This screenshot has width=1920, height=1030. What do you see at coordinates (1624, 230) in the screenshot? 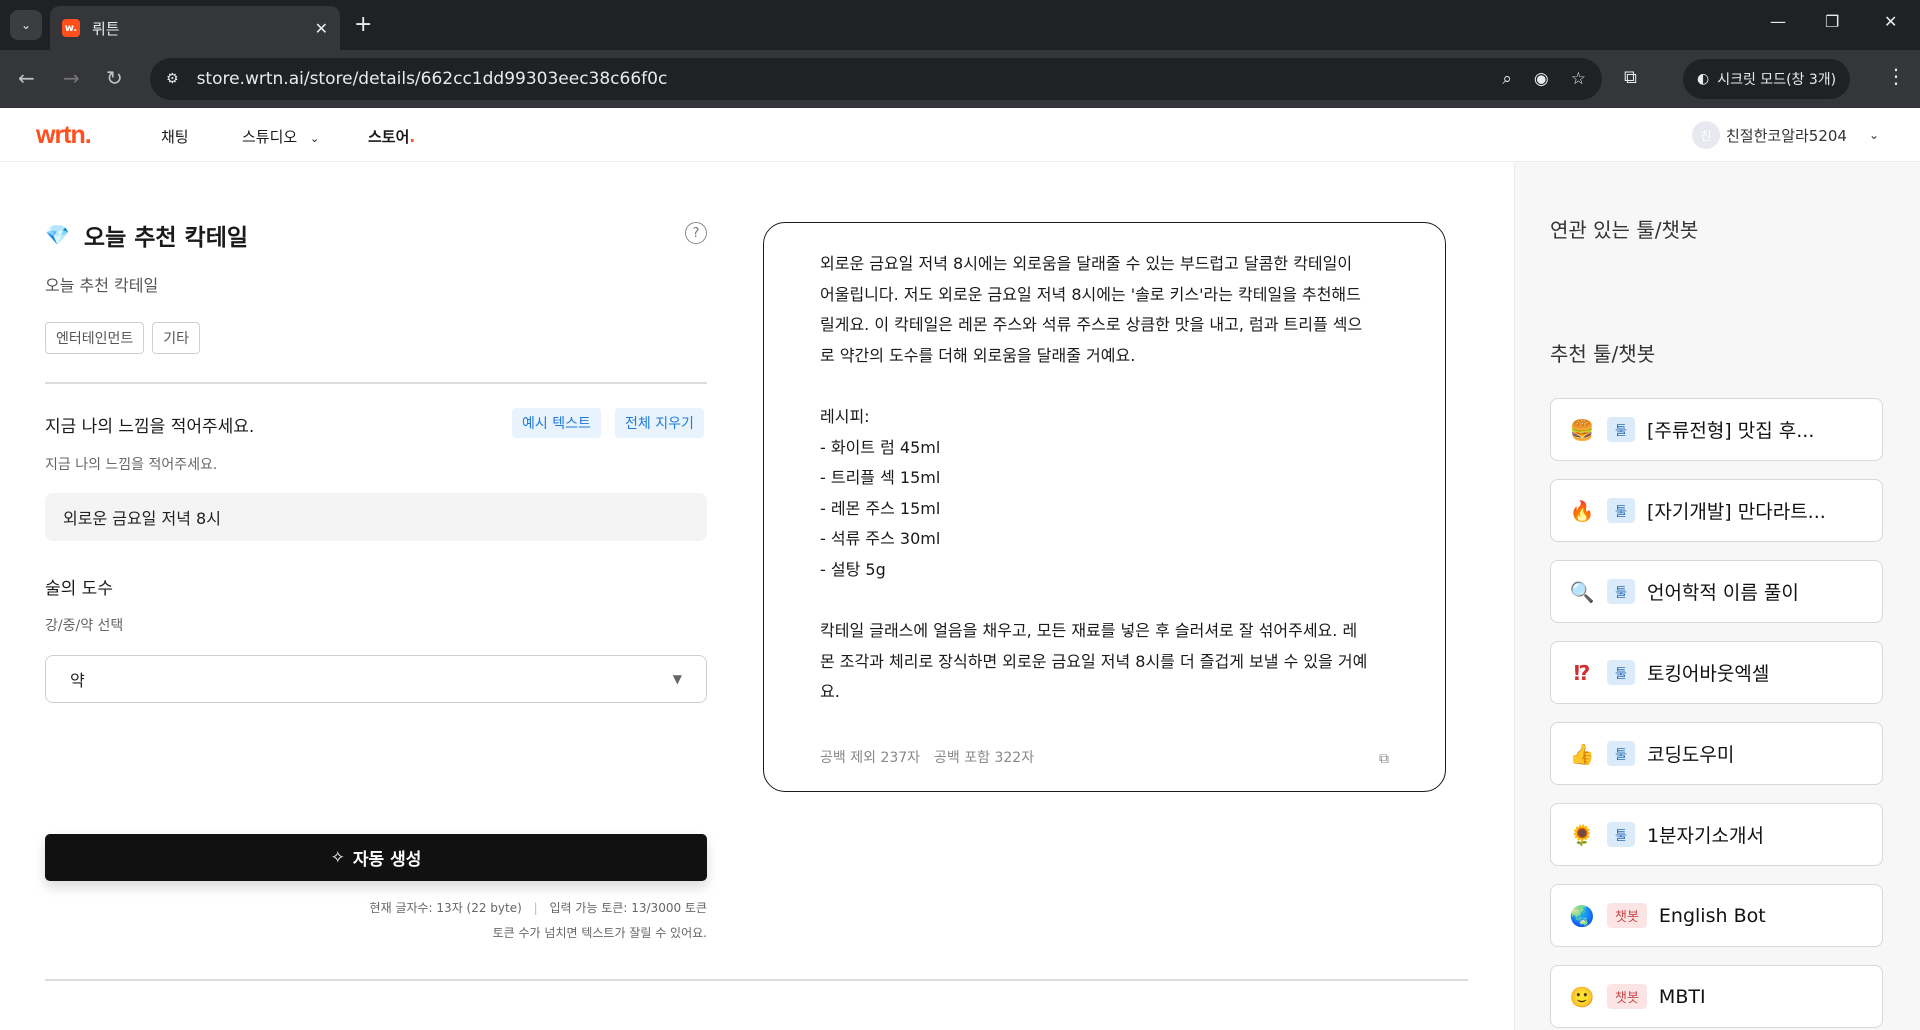
I see `related-heading: 연관 있는 툴/챗봇` at bounding box center [1624, 230].